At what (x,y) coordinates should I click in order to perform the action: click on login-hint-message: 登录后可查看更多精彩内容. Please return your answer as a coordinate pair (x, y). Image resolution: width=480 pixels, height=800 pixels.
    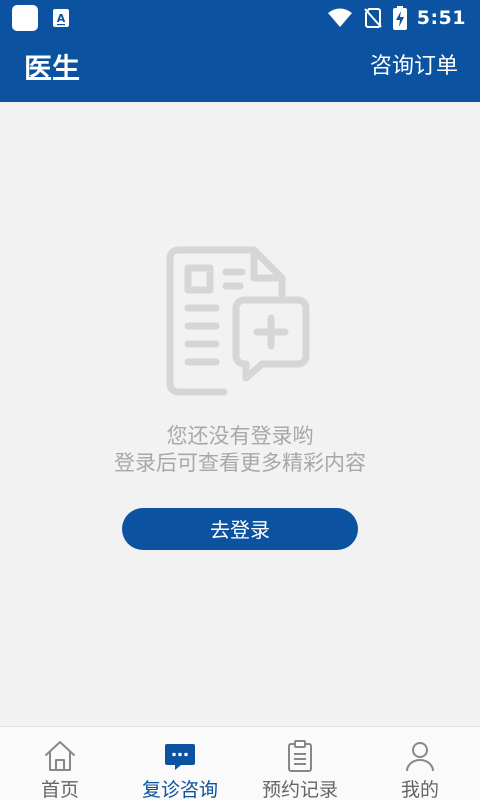
    Looking at the image, I should click on (240, 463).